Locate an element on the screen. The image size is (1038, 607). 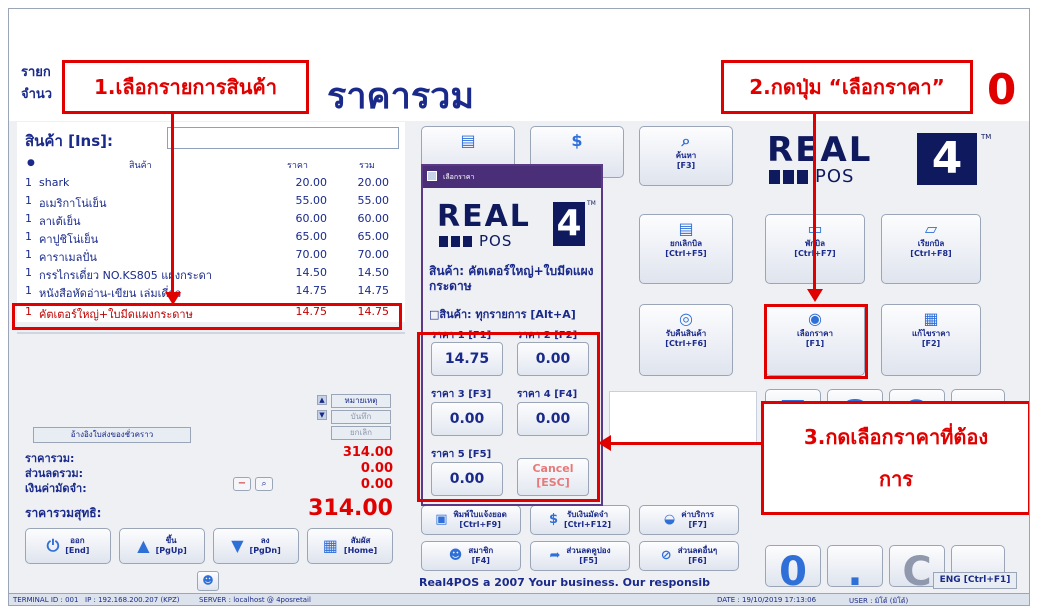
arrow-step2-head is located at coordinates (815, 295).